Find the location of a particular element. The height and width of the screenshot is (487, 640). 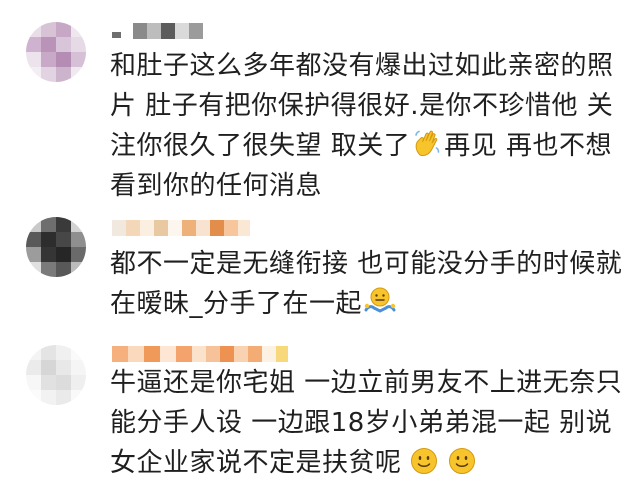

comment-line: 和肚子这么多年都没有爆出过如此亲密的照 is located at coordinates (362, 66).